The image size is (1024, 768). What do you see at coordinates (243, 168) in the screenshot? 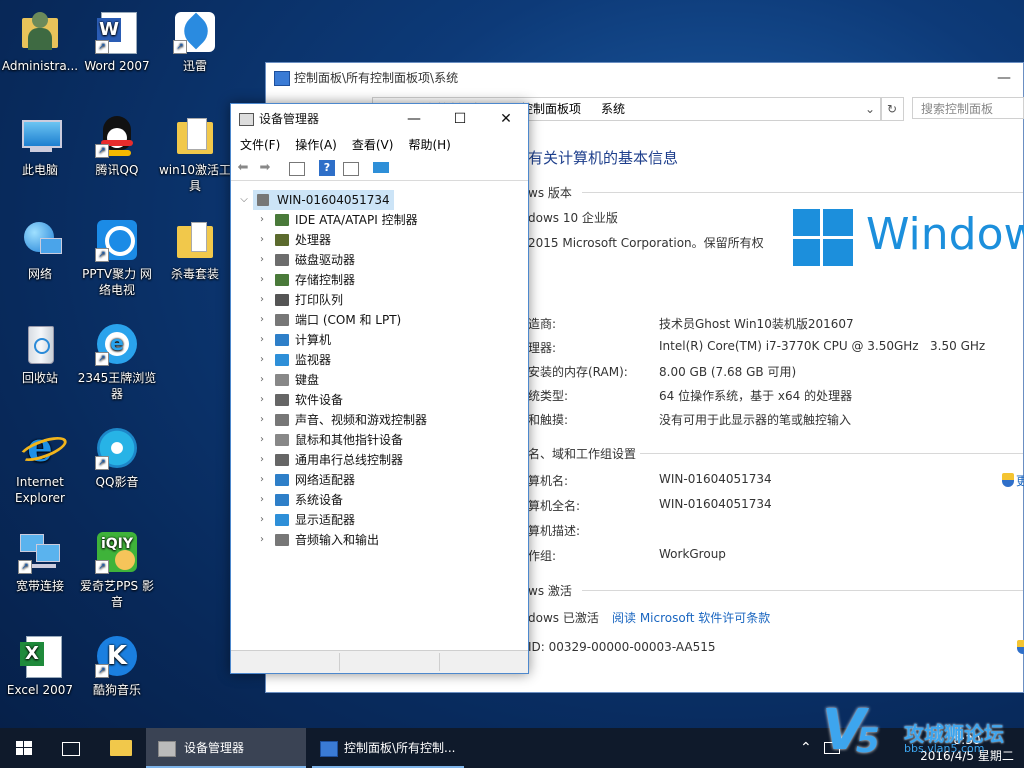
I see `back-icon: ⬅` at bounding box center [243, 168].